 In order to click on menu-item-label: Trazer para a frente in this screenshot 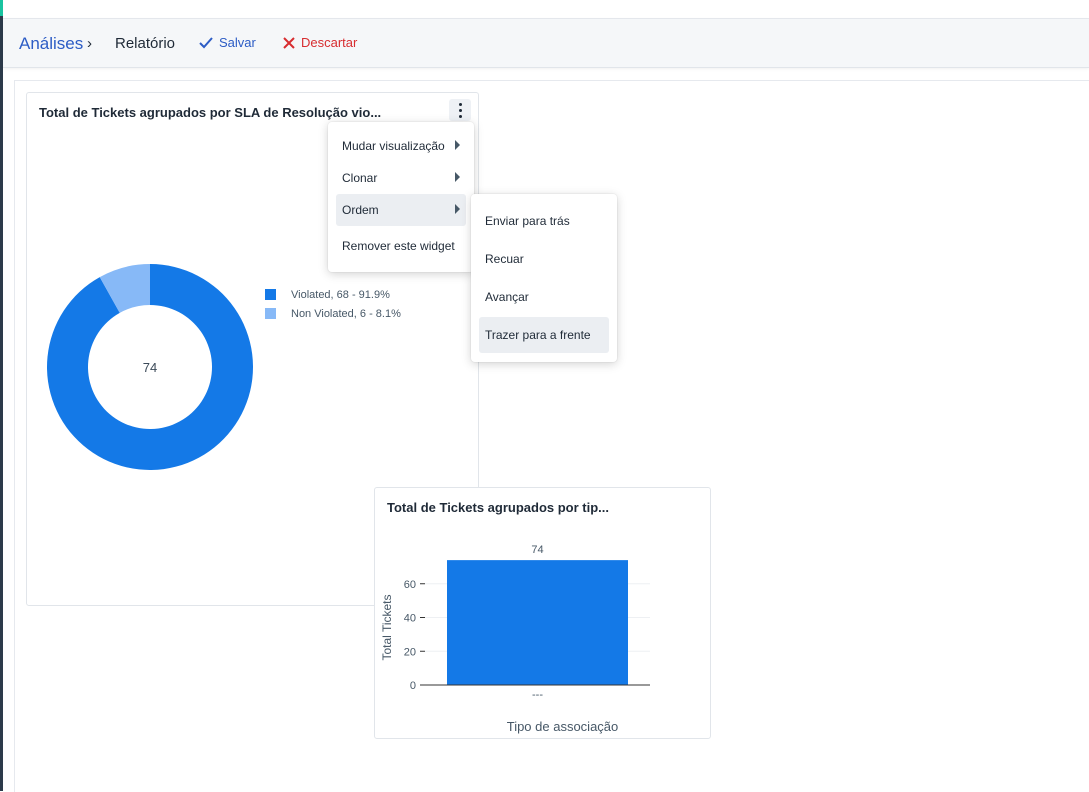, I will do `click(538, 335)`.